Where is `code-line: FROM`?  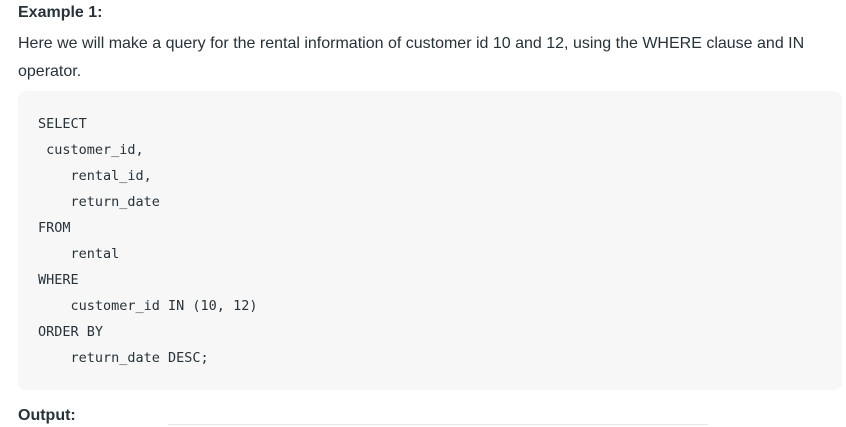
code-line: FROM is located at coordinates (54, 228).